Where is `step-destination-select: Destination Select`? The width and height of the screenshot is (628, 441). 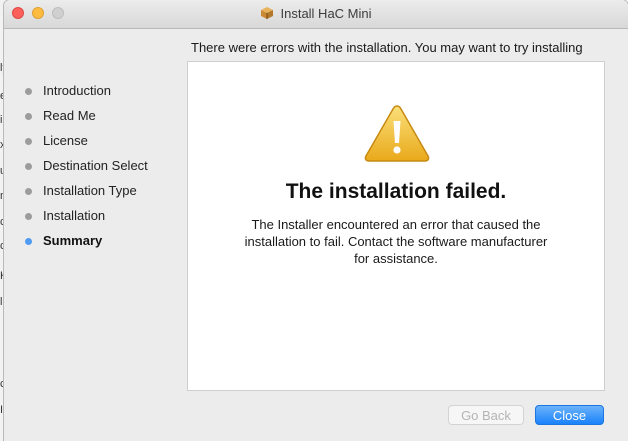 step-destination-select: Destination Select is located at coordinates (85, 169).